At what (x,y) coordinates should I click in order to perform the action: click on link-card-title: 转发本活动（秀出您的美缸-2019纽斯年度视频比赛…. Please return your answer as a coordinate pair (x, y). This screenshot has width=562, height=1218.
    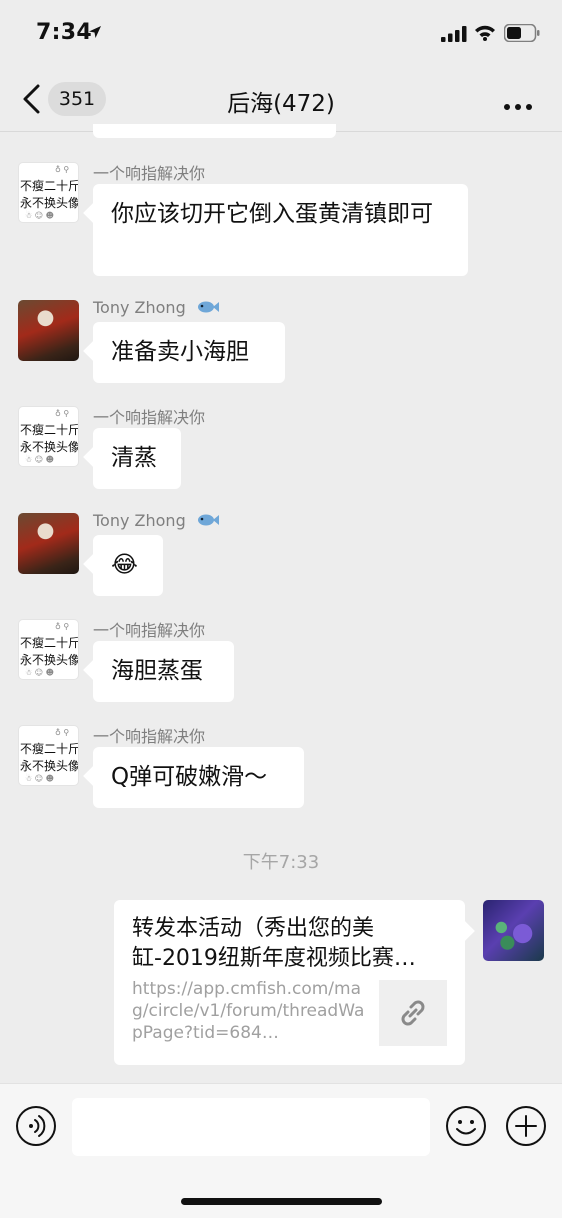
    Looking at the image, I should click on (274, 943).